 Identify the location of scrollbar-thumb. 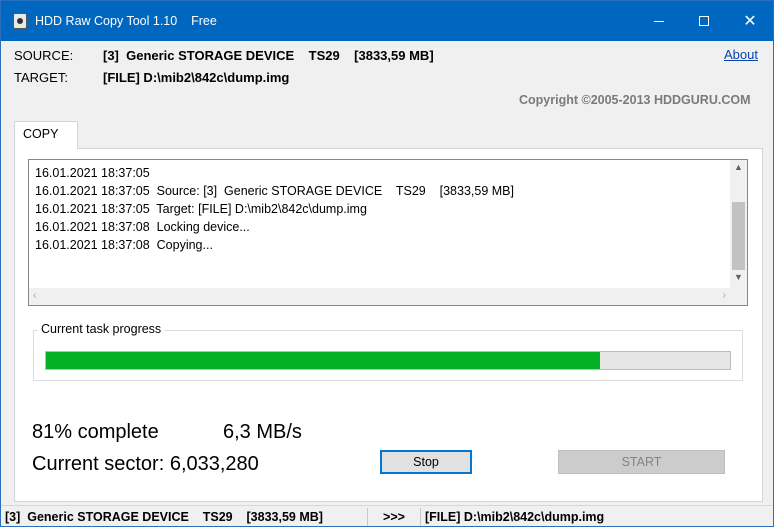
(738, 236).